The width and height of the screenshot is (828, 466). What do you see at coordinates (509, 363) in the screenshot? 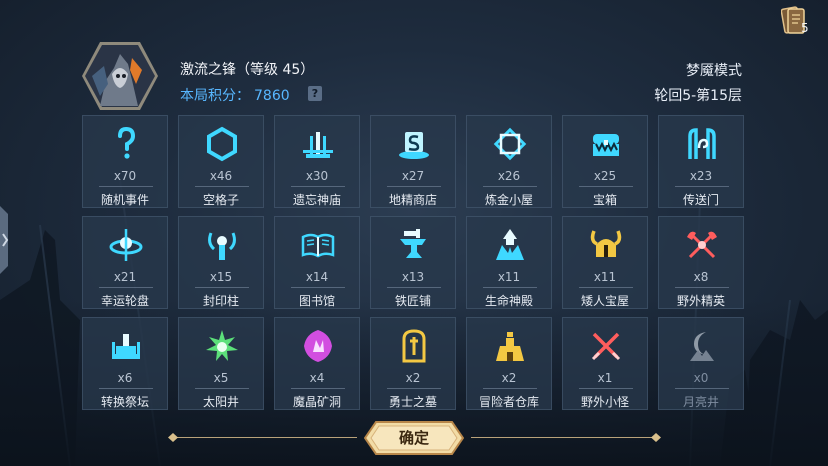
I see `room-stat-cell: x2 冒险者仓库` at bounding box center [509, 363].